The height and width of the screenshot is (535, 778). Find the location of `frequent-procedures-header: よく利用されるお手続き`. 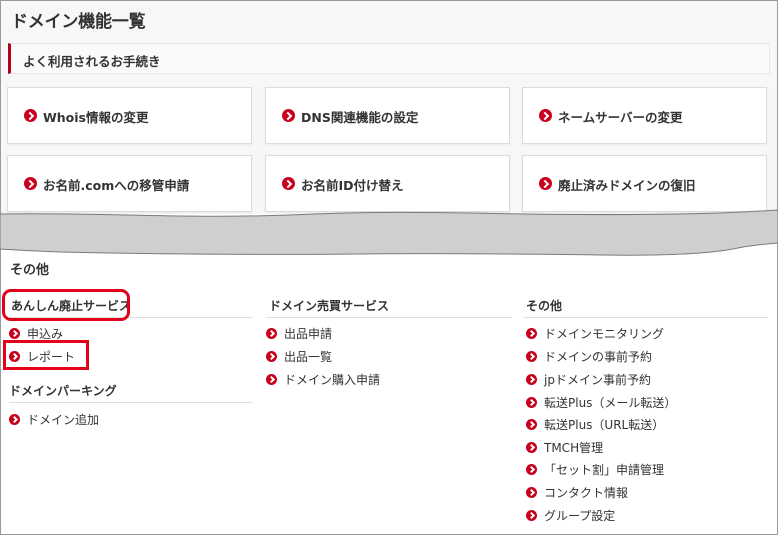

frequent-procedures-header: よく利用されるお手続き is located at coordinates (389, 58).